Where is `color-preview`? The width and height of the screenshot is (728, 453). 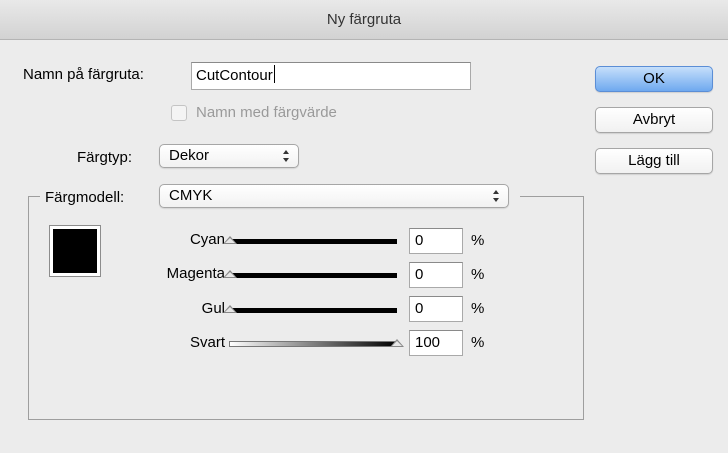 color-preview is located at coordinates (75, 251).